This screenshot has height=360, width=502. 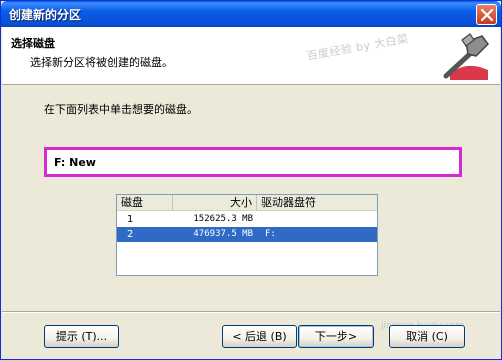 What do you see at coordinates (466, 56) in the screenshot?
I see `hammer-icon` at bounding box center [466, 56].